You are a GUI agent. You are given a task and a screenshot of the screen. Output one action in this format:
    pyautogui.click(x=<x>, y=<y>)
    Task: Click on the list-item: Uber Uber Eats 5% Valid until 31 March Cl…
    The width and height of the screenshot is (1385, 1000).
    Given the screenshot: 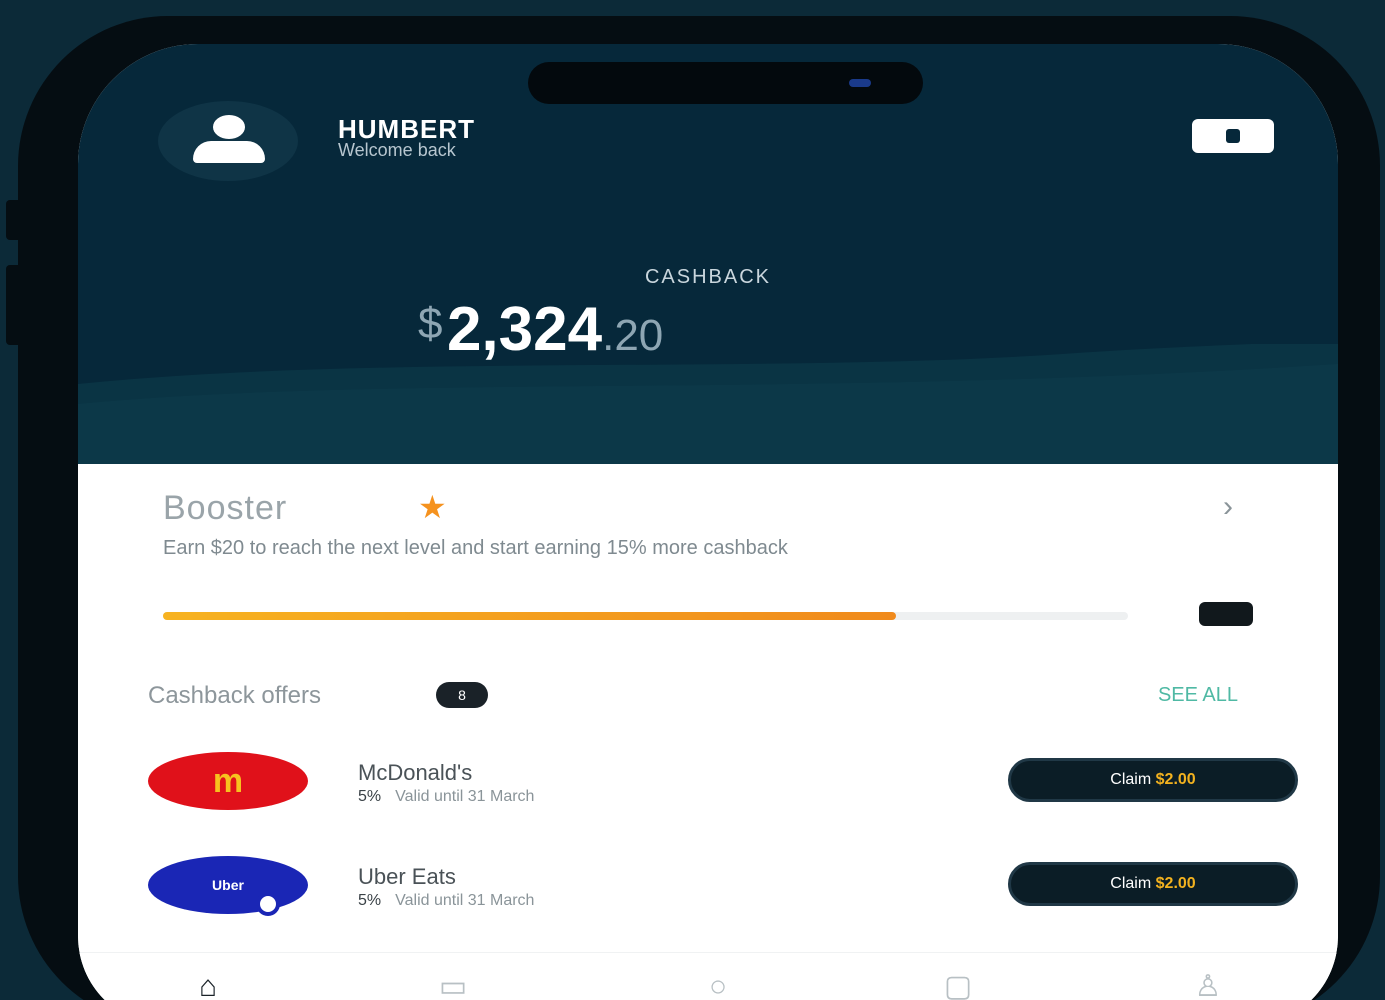 What is the action you would take?
    pyautogui.click(x=723, y=896)
    